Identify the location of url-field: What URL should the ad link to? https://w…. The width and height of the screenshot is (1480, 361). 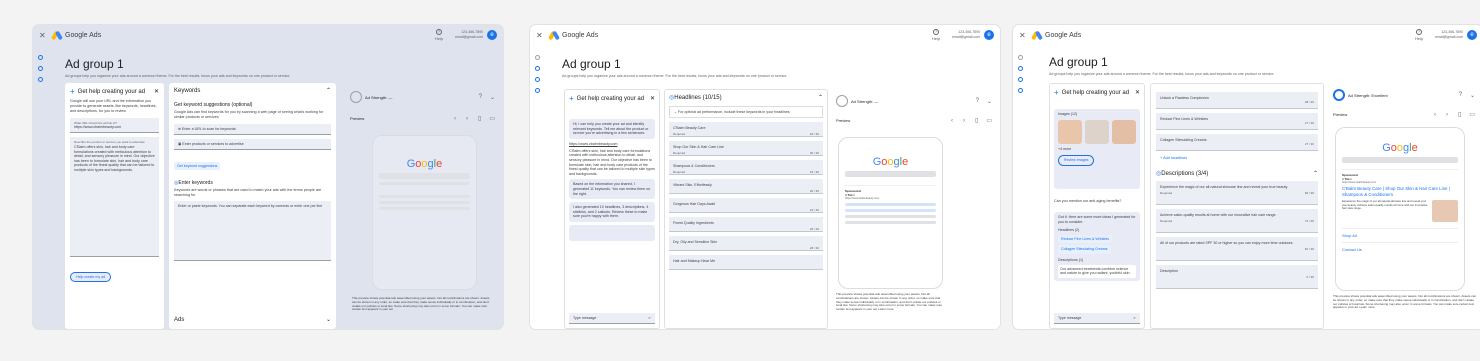
(114, 125).